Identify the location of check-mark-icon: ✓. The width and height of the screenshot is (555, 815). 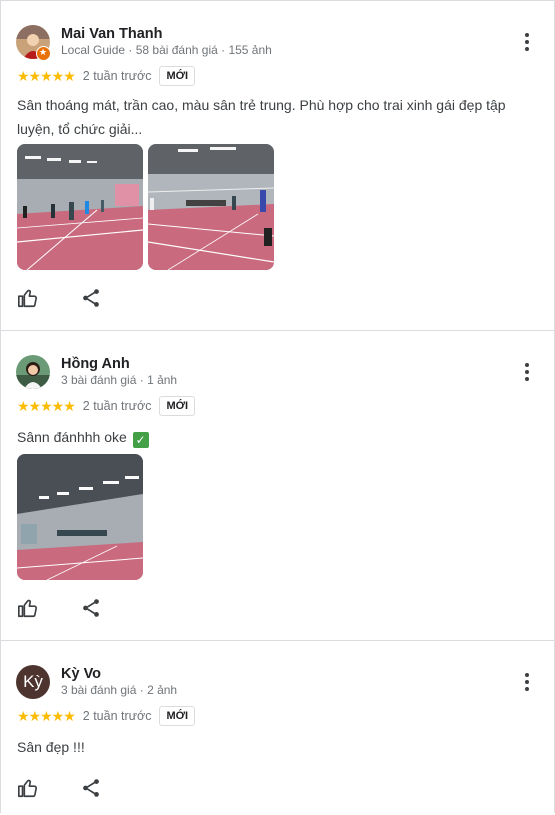
(140, 440).